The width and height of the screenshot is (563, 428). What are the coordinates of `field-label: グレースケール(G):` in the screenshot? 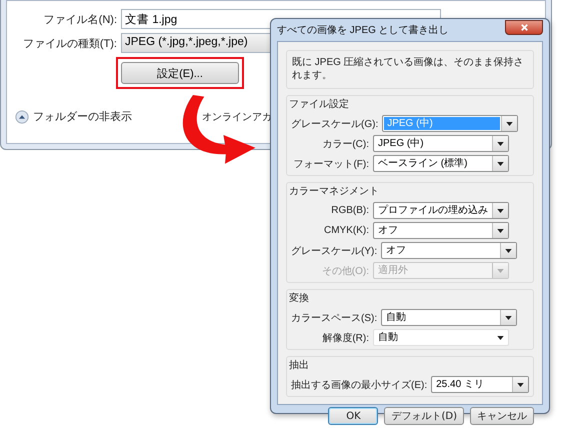 It's located at (334, 124).